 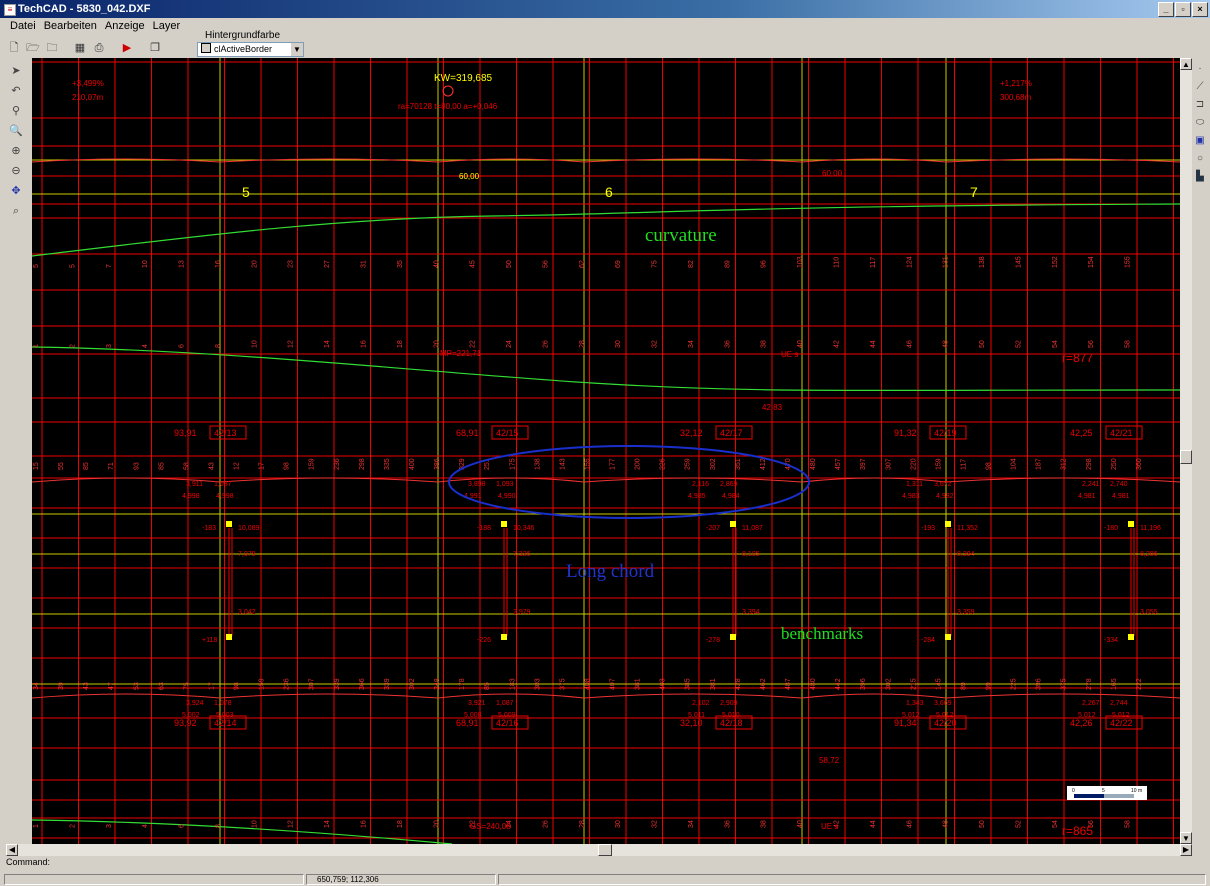 I want to click on scroll-up-icon: ▲, so click(x=1186, y=64).